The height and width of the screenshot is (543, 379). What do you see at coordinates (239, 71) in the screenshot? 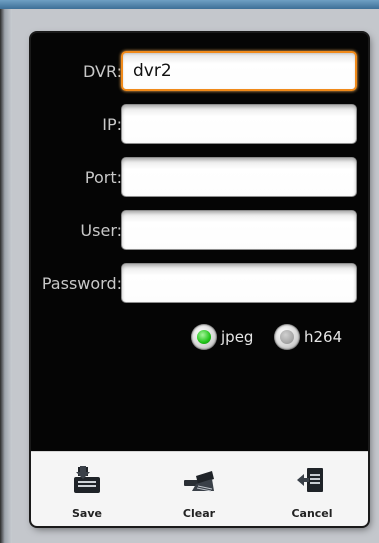
I see `dvr-input: dvr2` at bounding box center [239, 71].